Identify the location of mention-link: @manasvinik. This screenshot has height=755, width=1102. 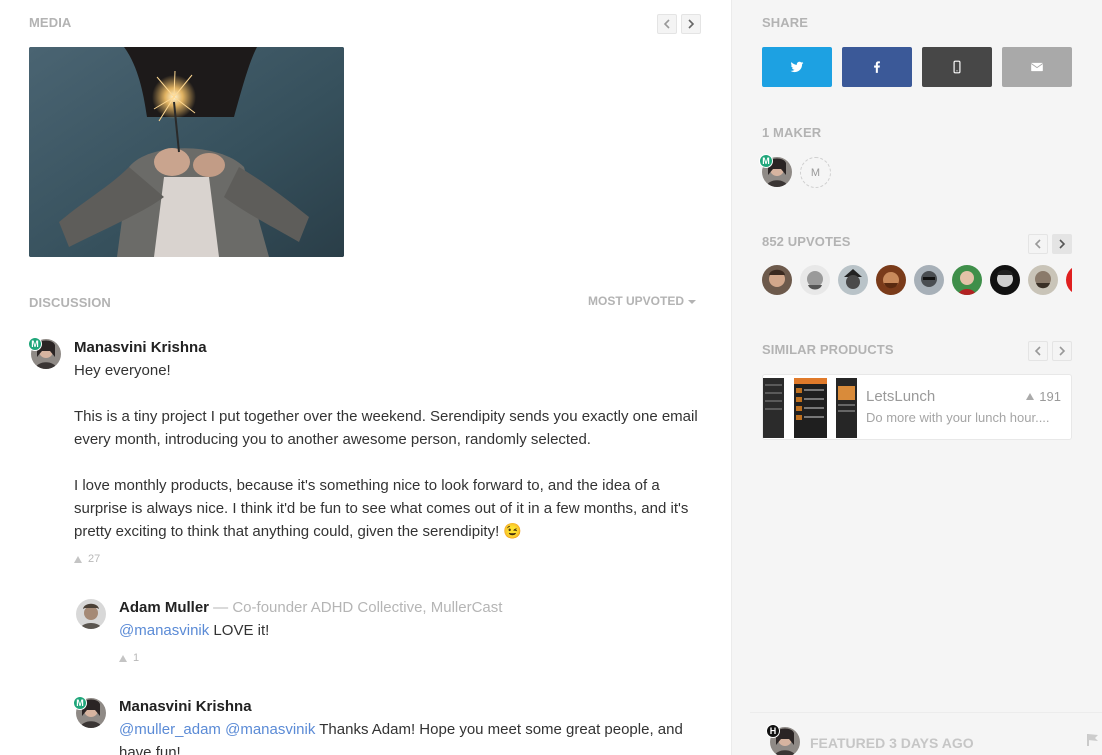
(164, 630).